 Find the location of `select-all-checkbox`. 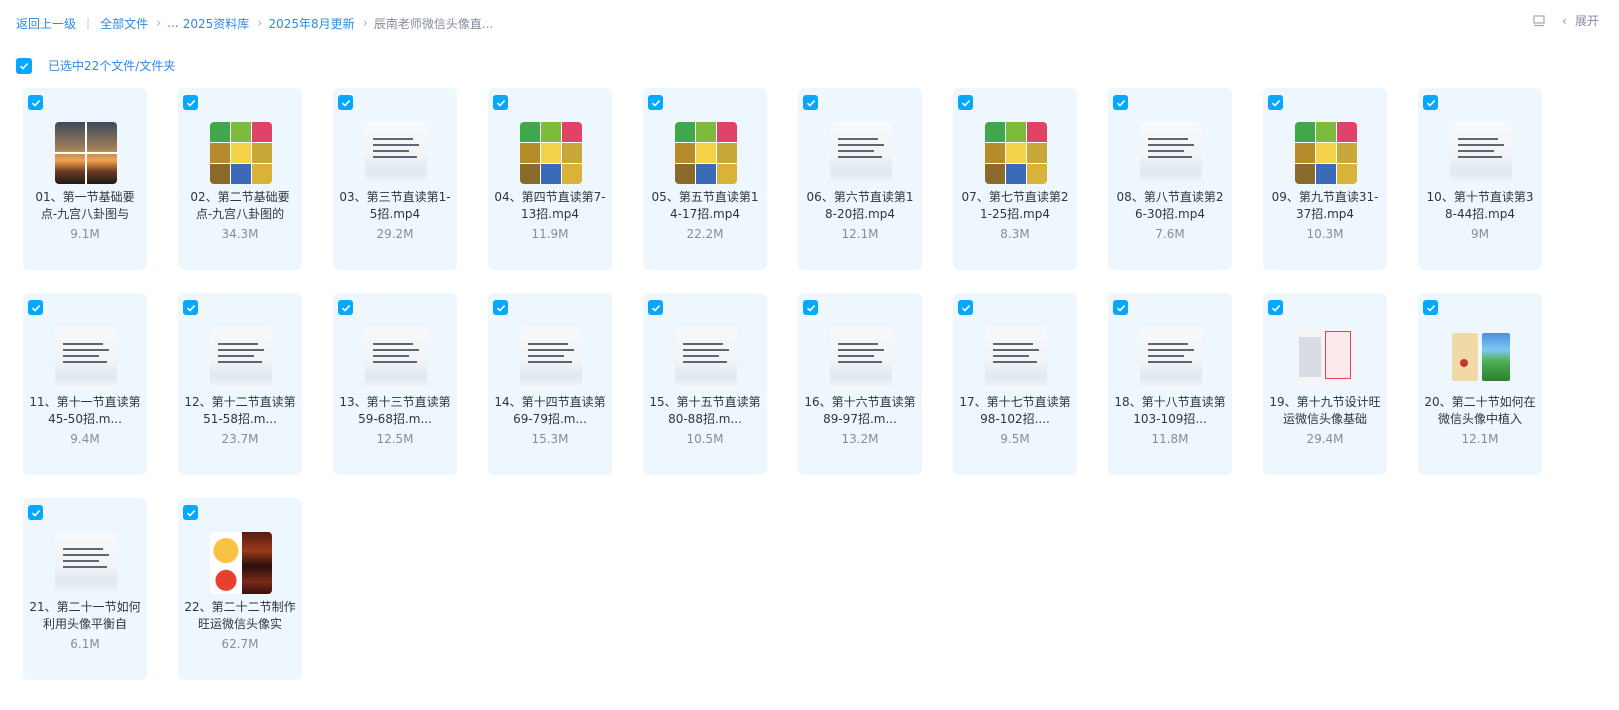

select-all-checkbox is located at coordinates (24, 65).